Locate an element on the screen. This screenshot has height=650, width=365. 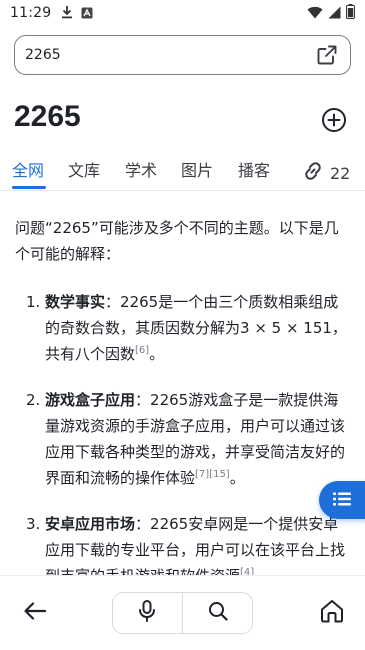
tab-academic: 学术 is located at coordinates (141, 173).